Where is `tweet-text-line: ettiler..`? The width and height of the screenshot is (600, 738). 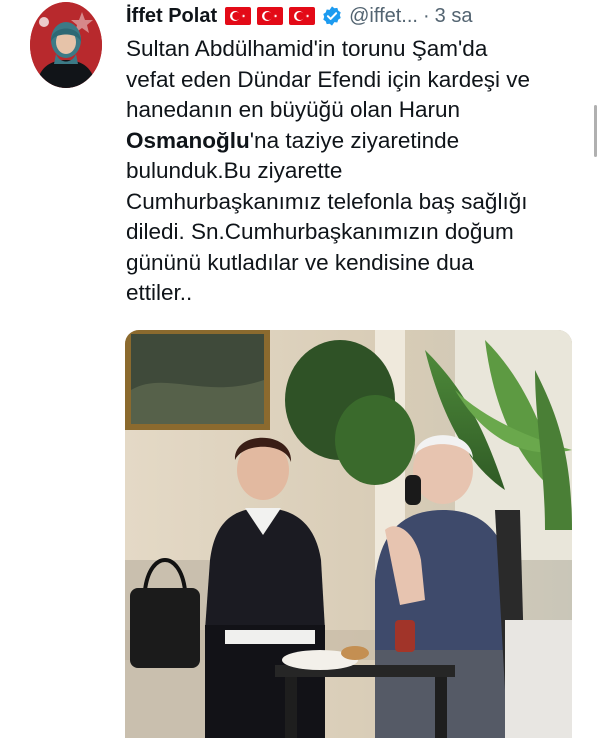 tweet-text-line: ettiler.. is located at coordinates (159, 292).